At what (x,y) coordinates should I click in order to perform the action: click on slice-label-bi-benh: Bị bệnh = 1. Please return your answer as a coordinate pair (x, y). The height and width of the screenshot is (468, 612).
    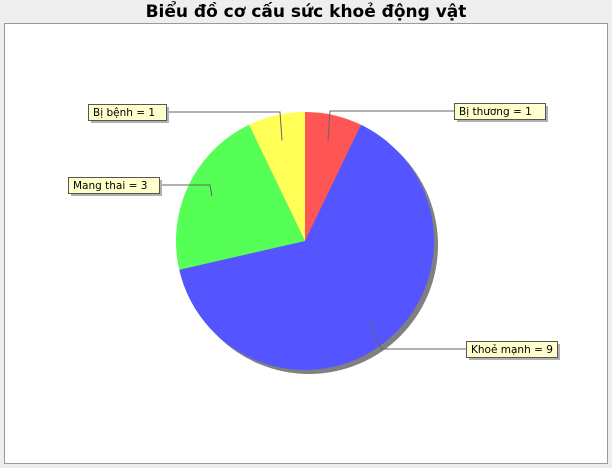
    Looking at the image, I should click on (124, 113).